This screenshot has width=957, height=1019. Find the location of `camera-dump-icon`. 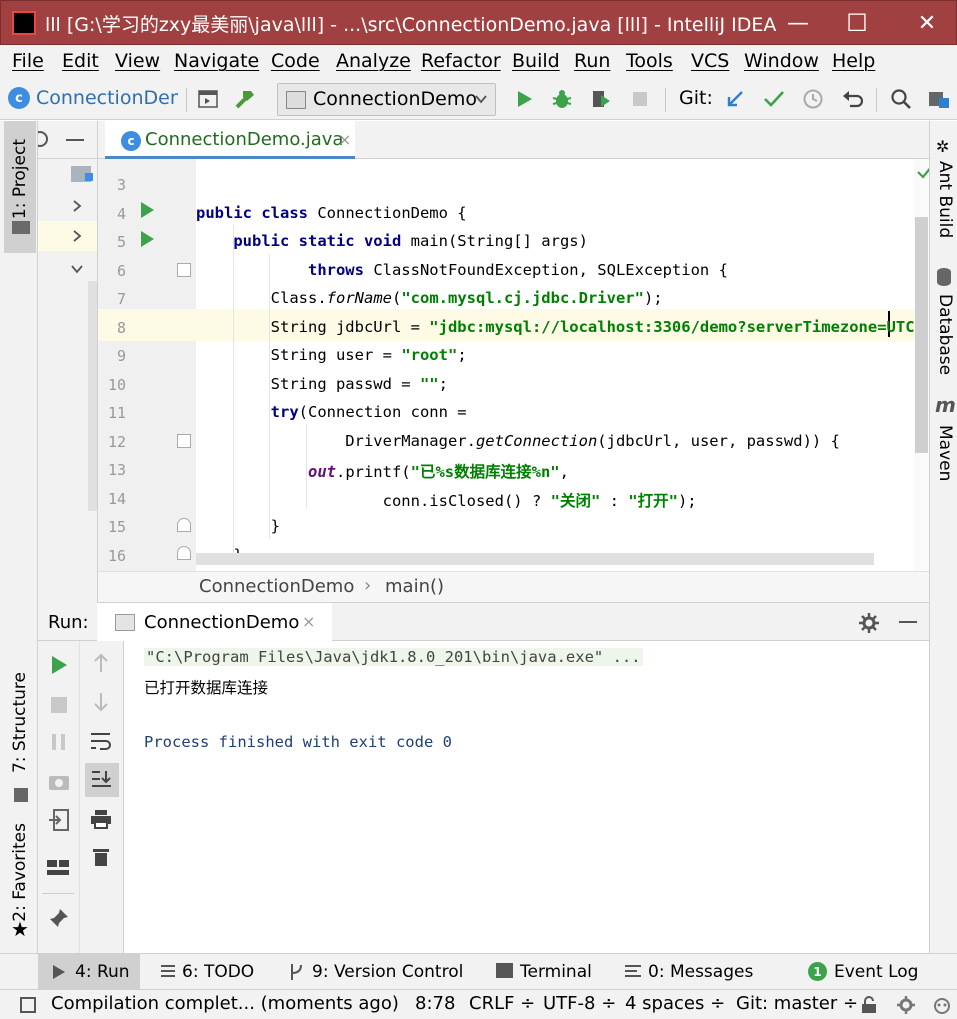

camera-dump-icon is located at coordinates (59, 781).